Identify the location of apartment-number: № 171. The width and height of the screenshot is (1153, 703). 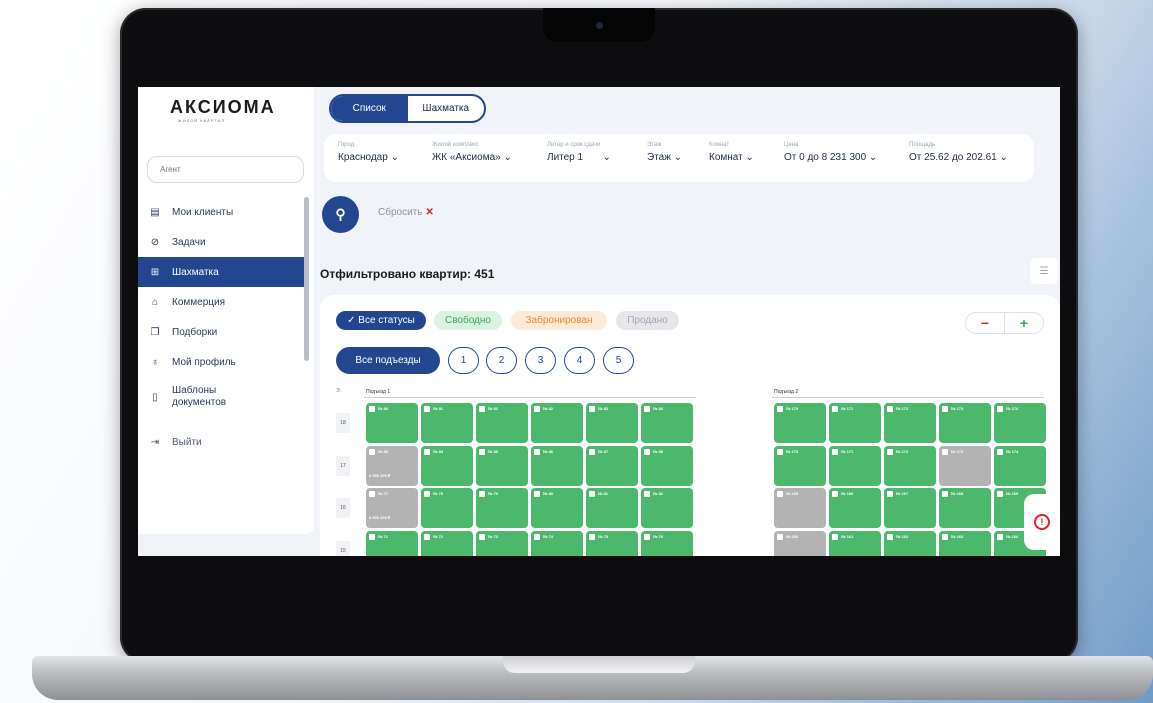
(855, 452).